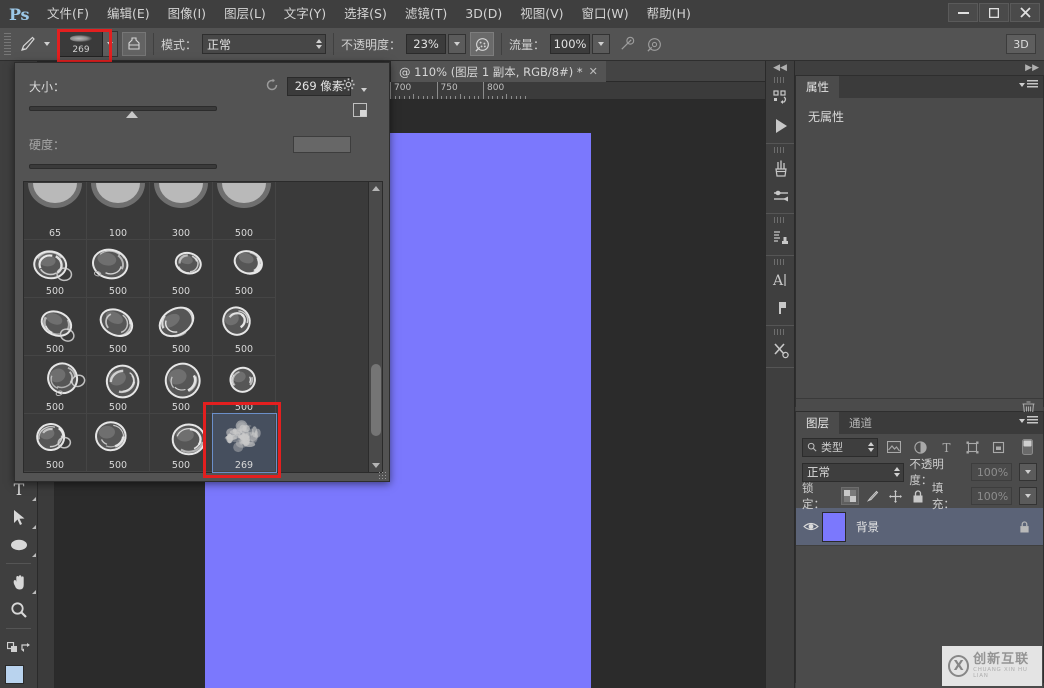 Image resolution: width=1044 pixels, height=688 pixels. I want to click on character-icon: A, so click(781, 280).